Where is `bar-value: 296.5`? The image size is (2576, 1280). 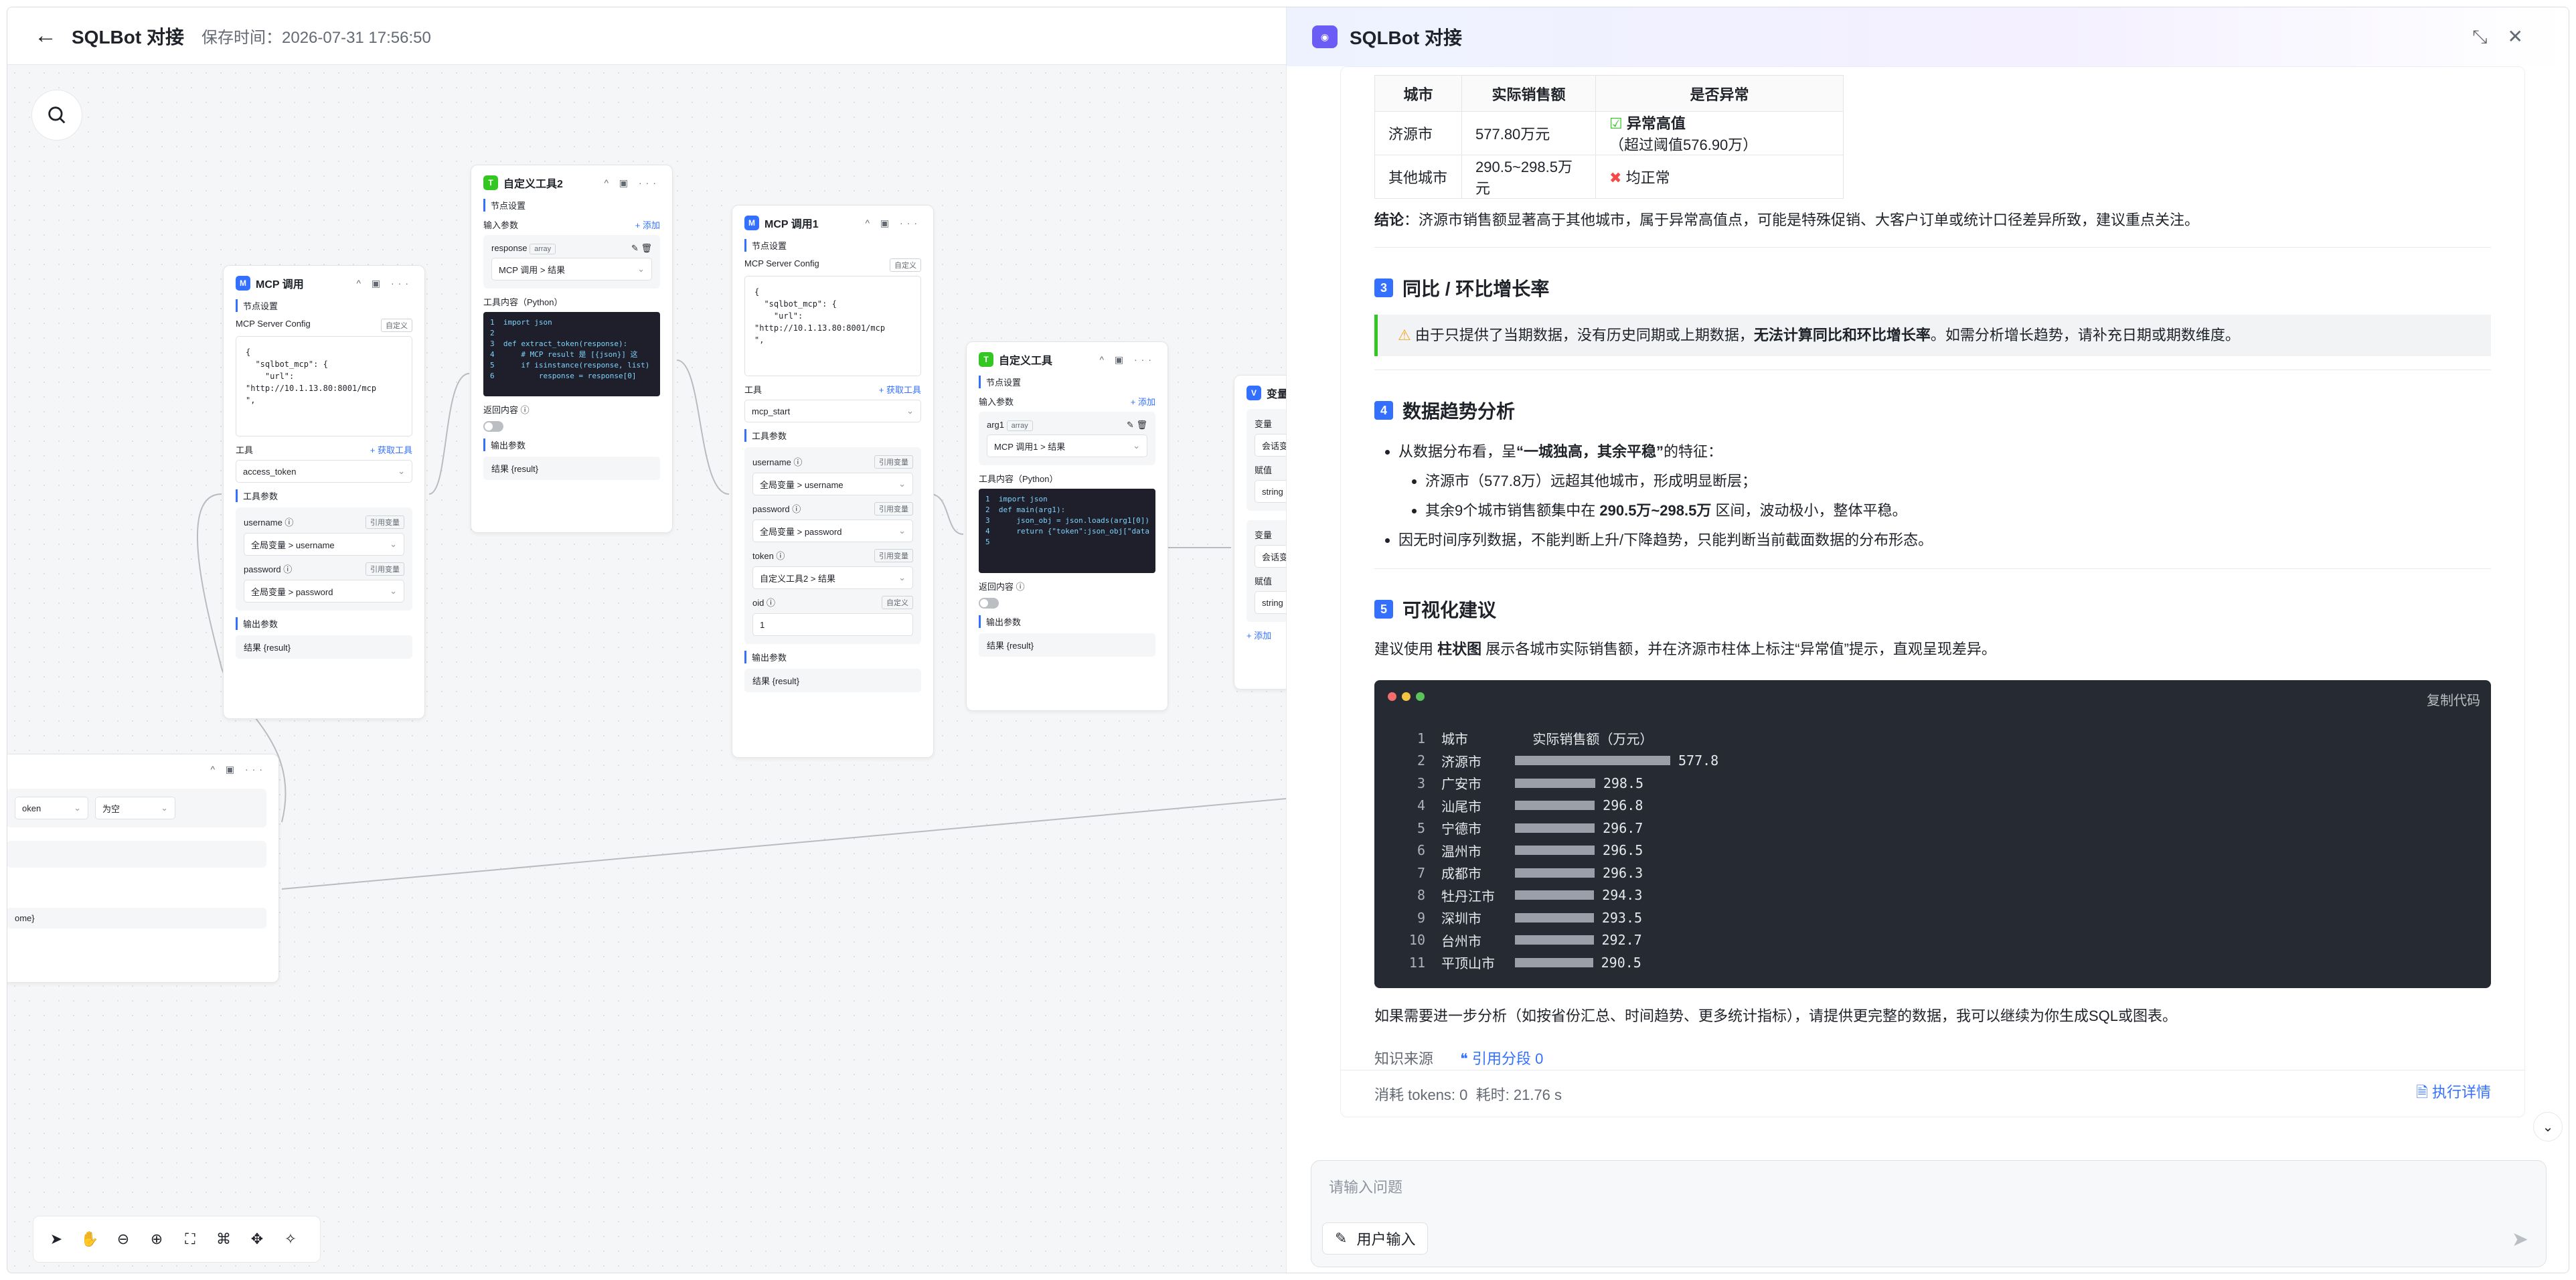
bar-value: 296.5 is located at coordinates (1623, 850).